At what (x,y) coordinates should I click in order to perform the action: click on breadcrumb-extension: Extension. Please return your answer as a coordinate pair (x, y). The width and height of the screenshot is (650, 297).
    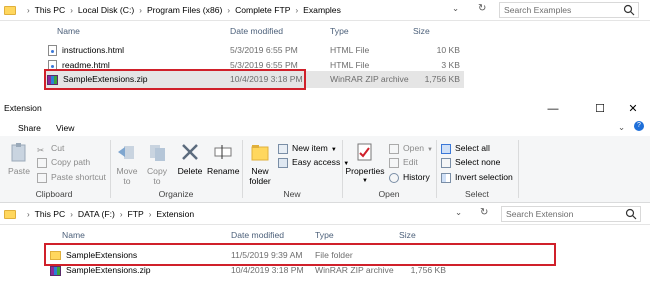
    Looking at the image, I should click on (175, 214).